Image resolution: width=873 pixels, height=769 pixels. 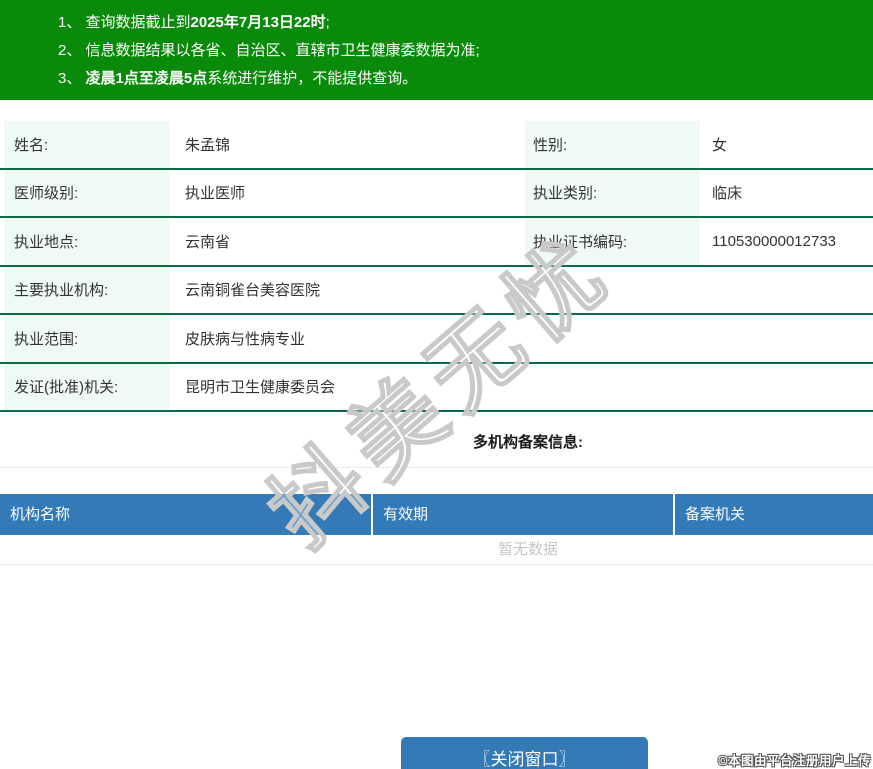 I want to click on filing-table-empty-row: 暂无数据, so click(x=436, y=550).